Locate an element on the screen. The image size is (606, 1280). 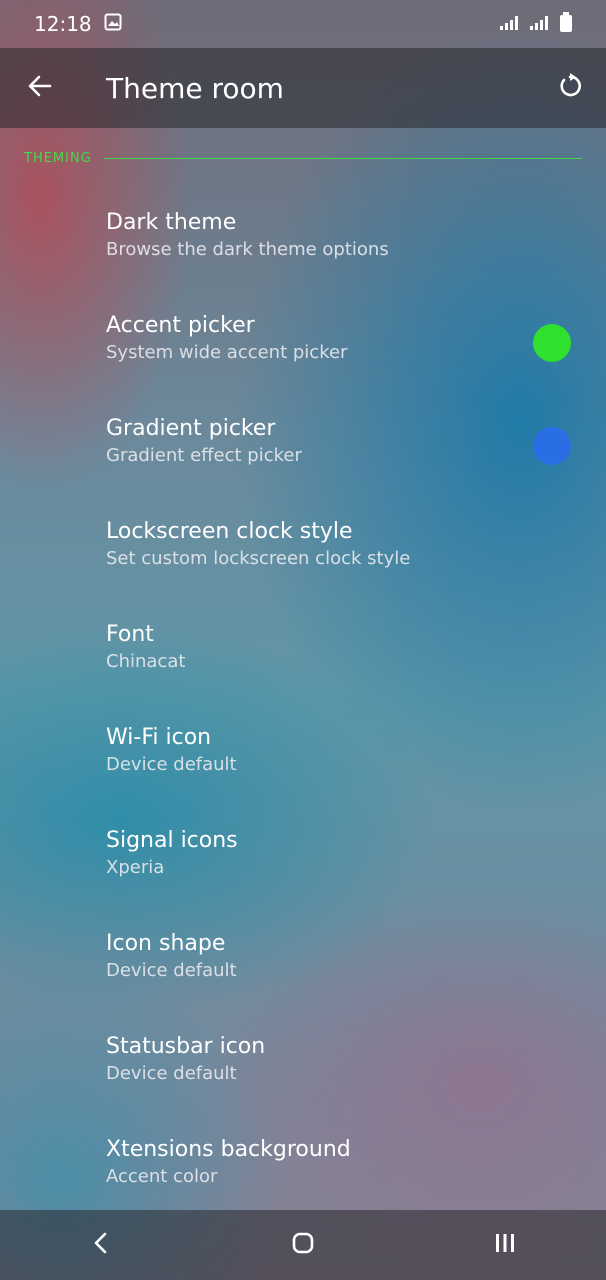
pref-title: Dark theme is located at coordinates (171, 222).